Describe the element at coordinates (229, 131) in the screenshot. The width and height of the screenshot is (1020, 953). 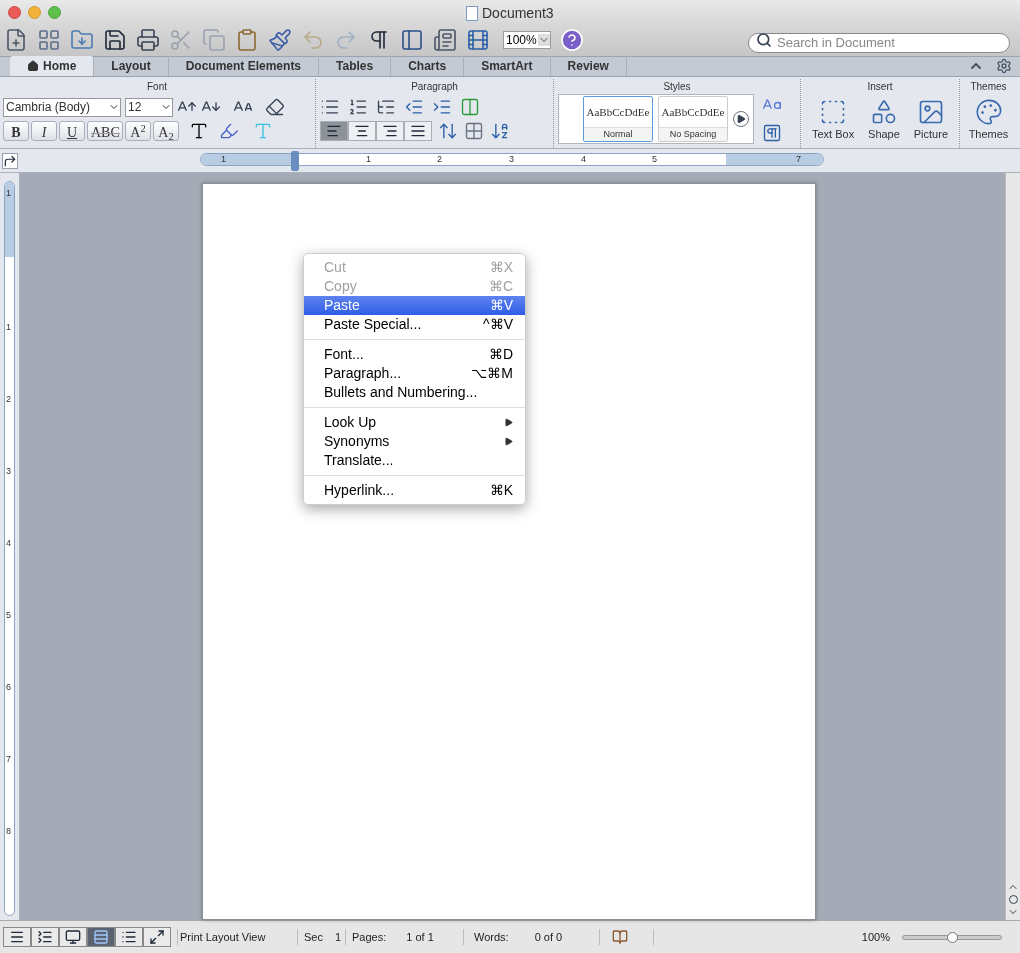
I see `highlight-icon` at that location.